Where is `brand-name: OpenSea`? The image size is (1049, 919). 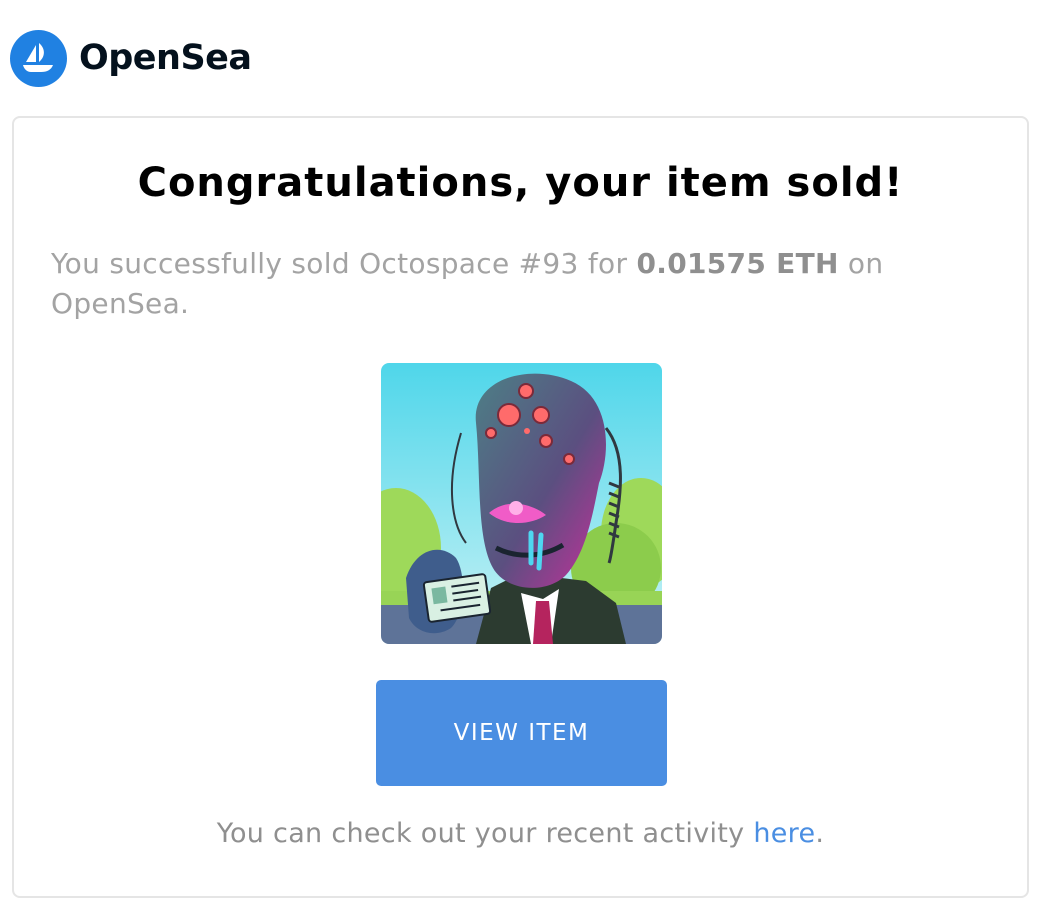
brand-name: OpenSea is located at coordinates (165, 58).